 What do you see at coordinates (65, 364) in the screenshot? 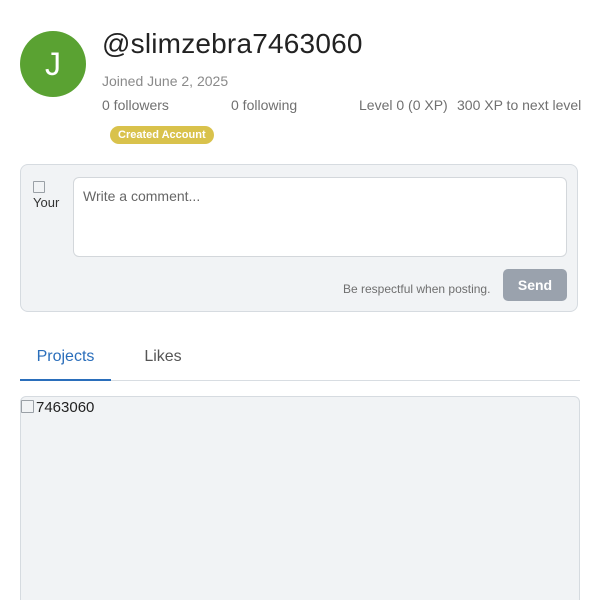
I see `tab-projects: Projects` at bounding box center [65, 364].